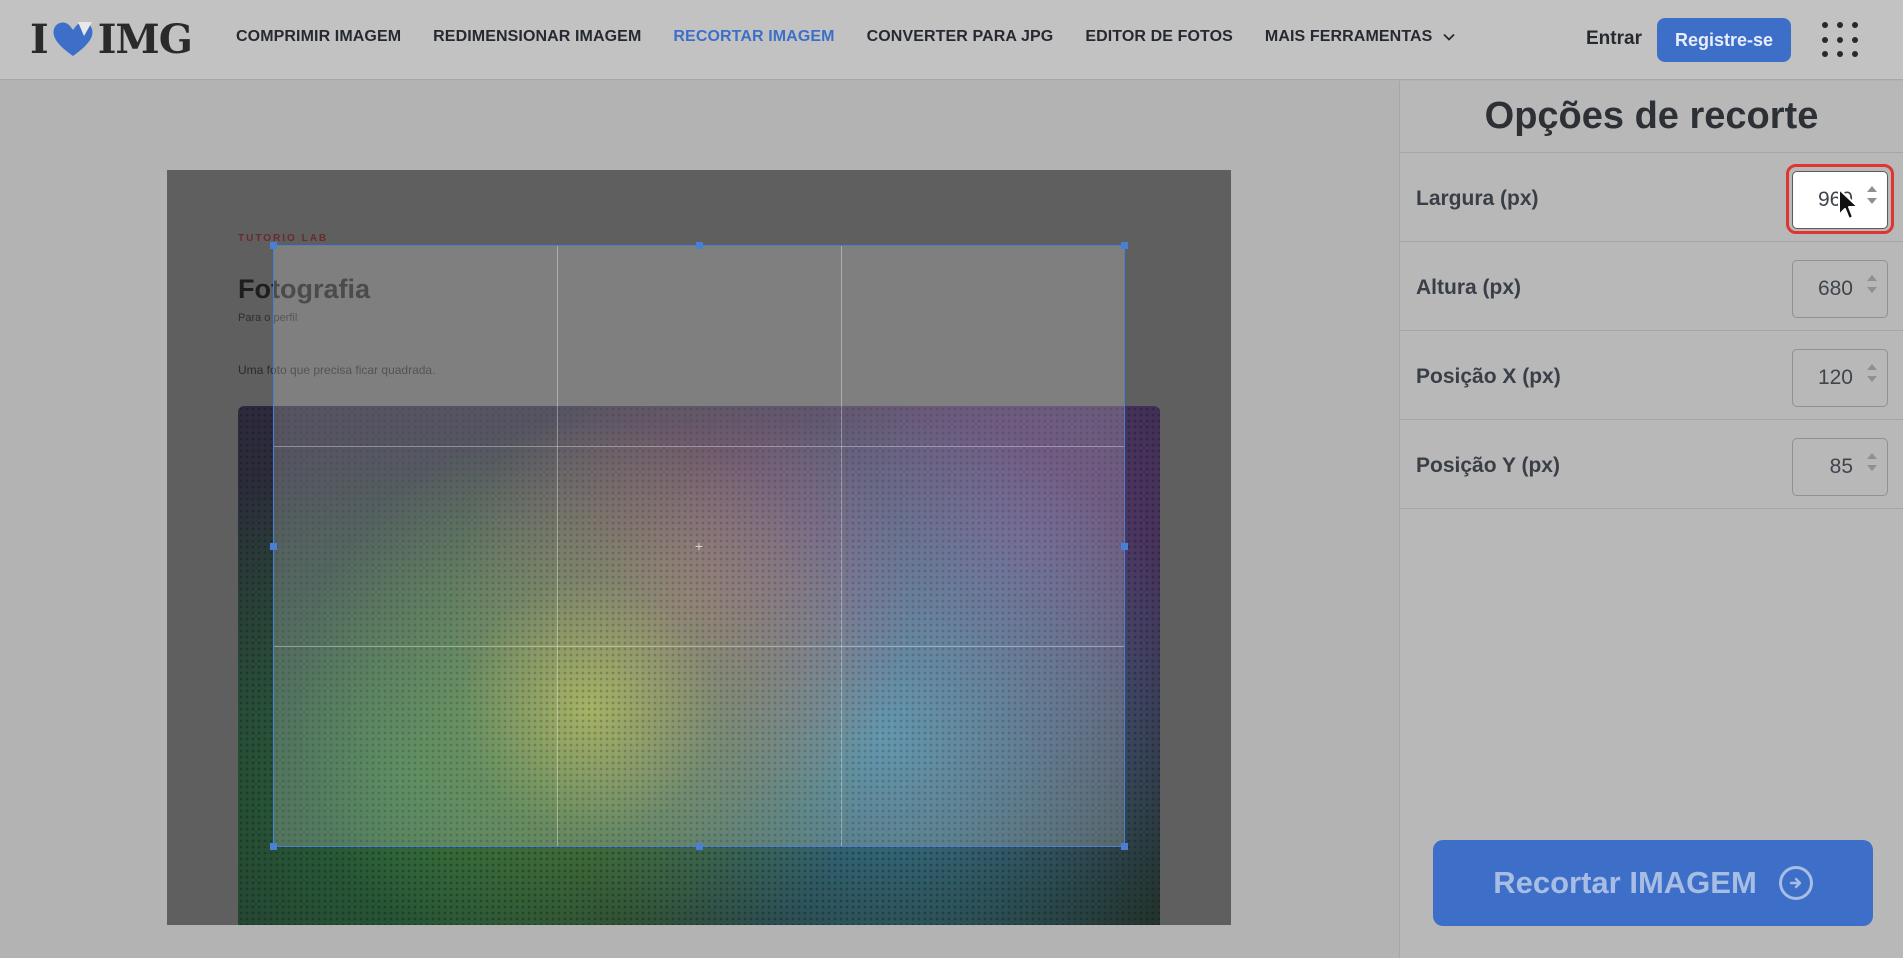 This screenshot has width=1903, height=958. What do you see at coordinates (1724, 40) in the screenshot?
I see `register-button: Registre-se` at bounding box center [1724, 40].